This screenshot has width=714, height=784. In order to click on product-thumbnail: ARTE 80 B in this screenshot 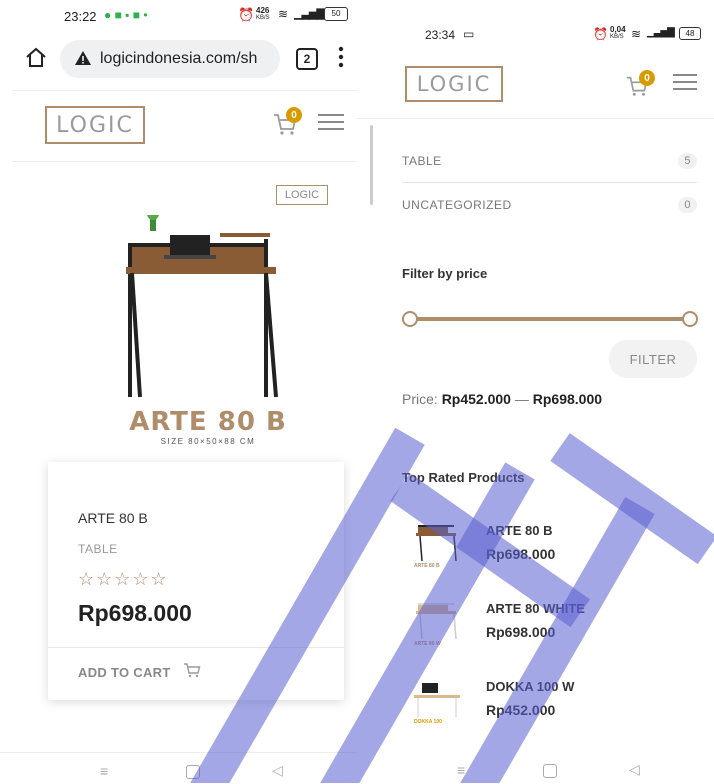, I will do `click(437, 546)`.